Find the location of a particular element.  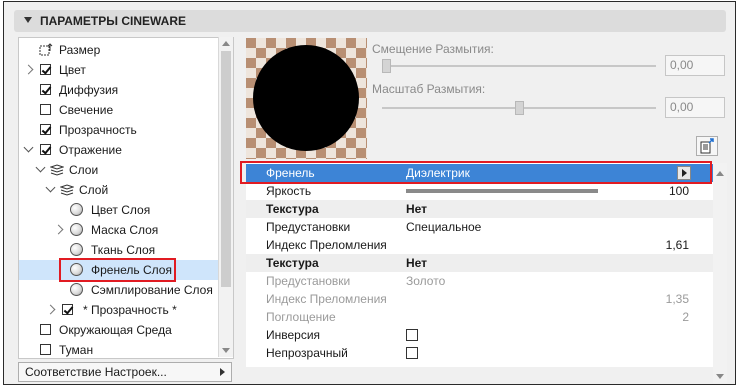

preview-sphere is located at coordinates (306, 98).